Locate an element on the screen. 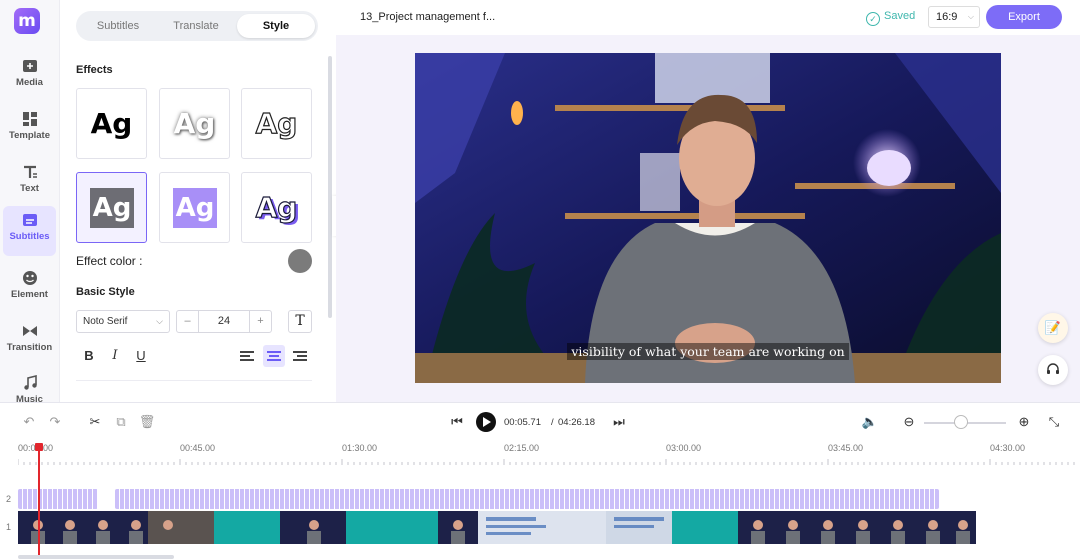 This screenshot has width=1080, height=560. notes-icon: 📝 is located at coordinates (1053, 328).